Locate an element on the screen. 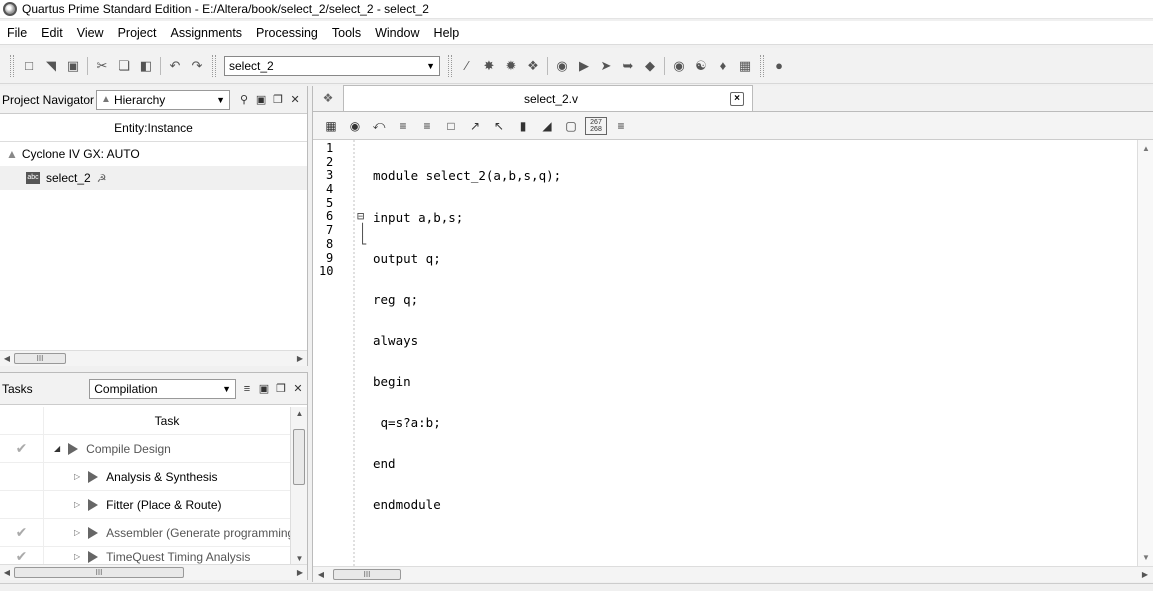  compilation-report-icon: ▦ is located at coordinates (745, 66).